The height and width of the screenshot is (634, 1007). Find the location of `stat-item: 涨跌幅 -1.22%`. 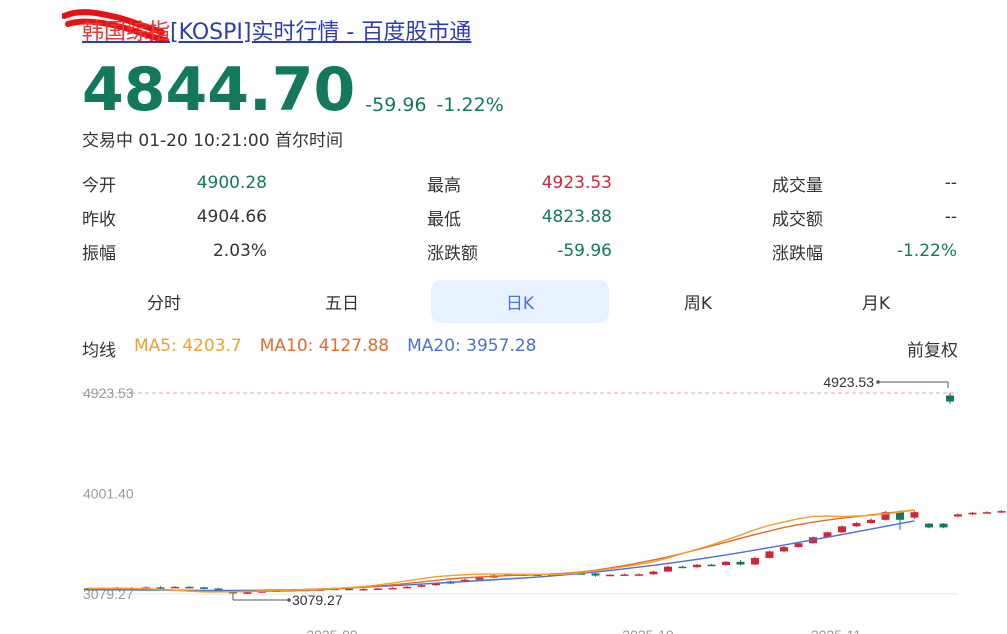

stat-item: 涨跌幅 -1.22% is located at coordinates (864, 251).